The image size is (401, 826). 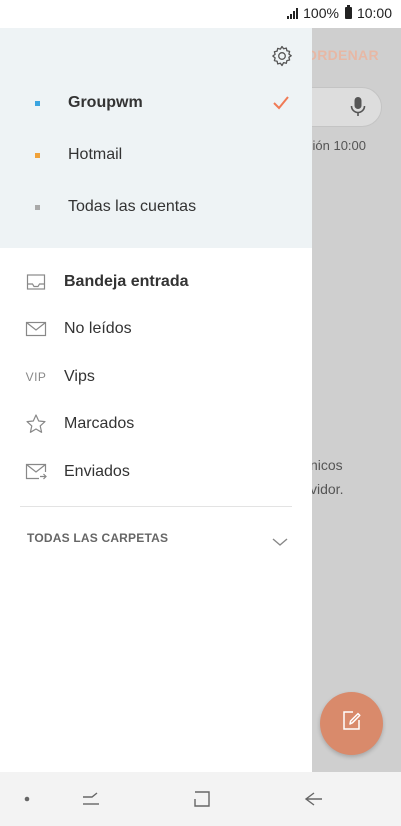 I want to click on folder-item-flagged: Marcados, so click(x=156, y=424).